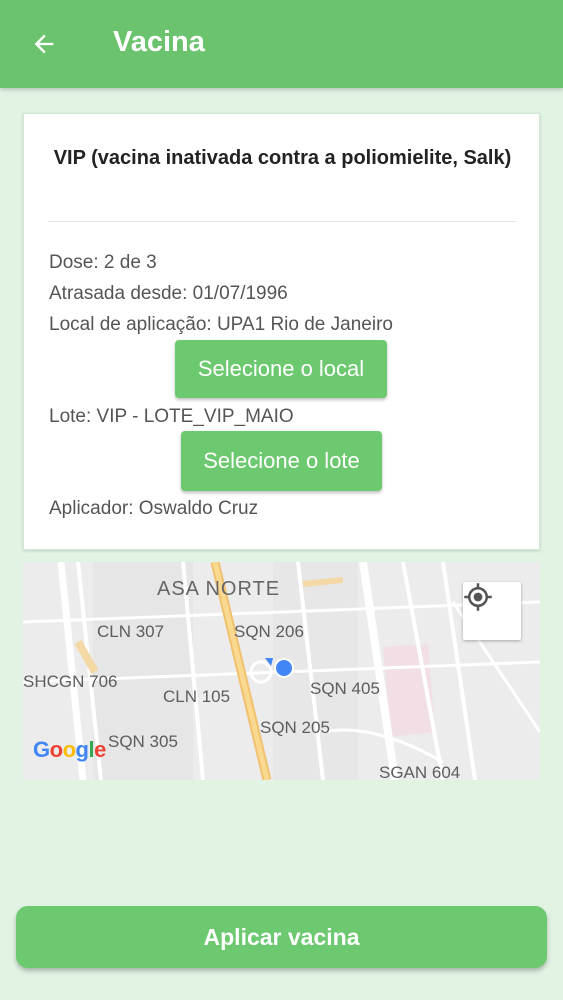 This screenshot has height=1000, width=563. Describe the element at coordinates (269, 631) in the screenshot. I see `map-label-sqn-206: SQN 206` at that location.